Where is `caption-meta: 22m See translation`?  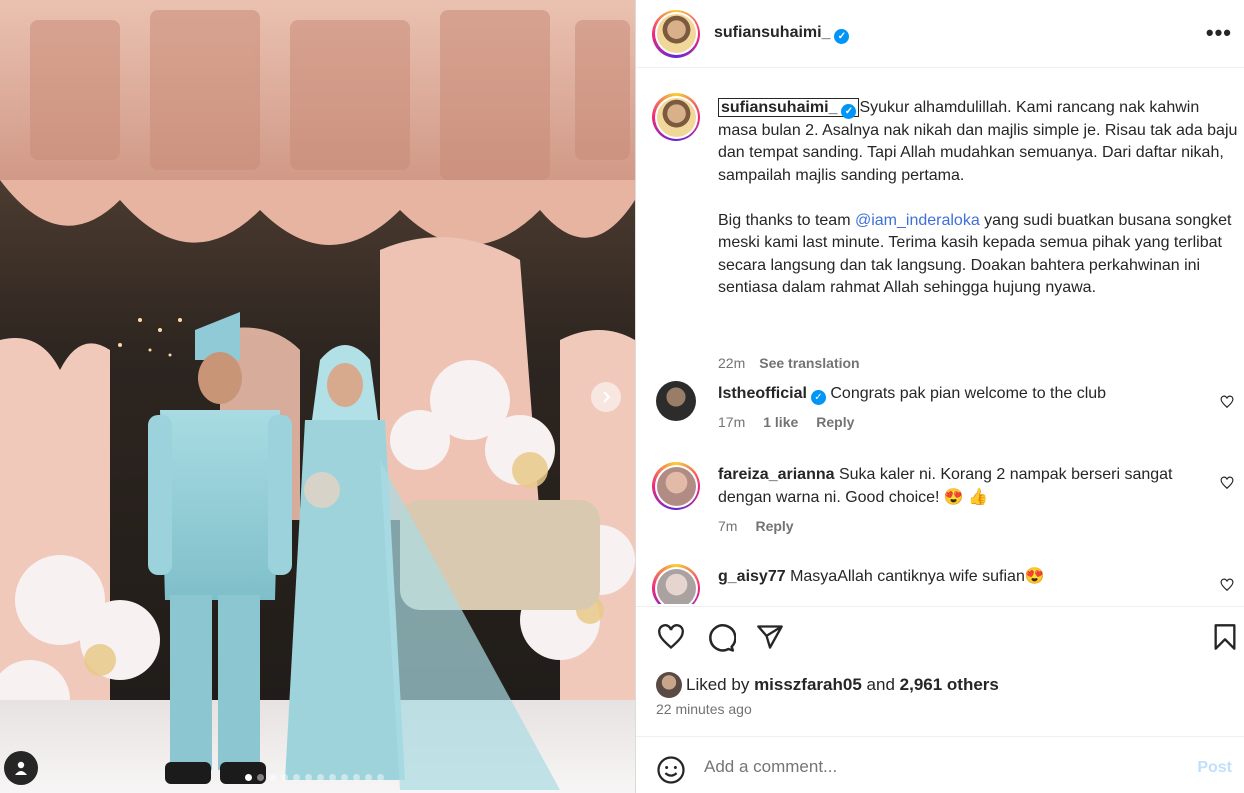 caption-meta: 22m See translation is located at coordinates (789, 363).